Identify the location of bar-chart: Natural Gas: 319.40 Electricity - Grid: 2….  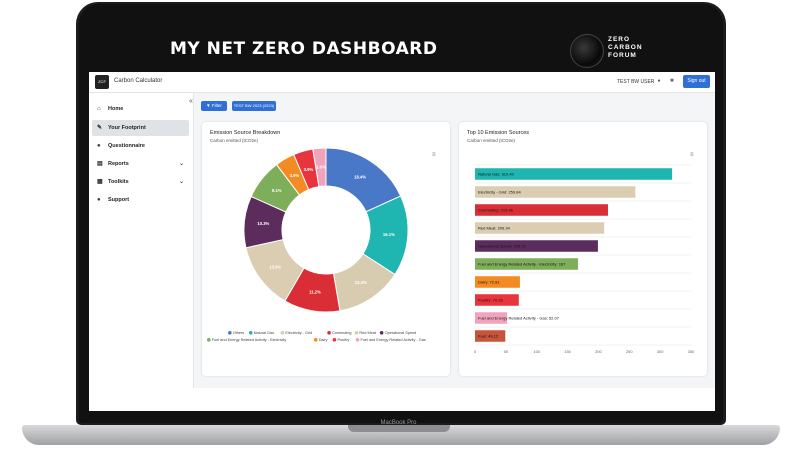
(584, 259).